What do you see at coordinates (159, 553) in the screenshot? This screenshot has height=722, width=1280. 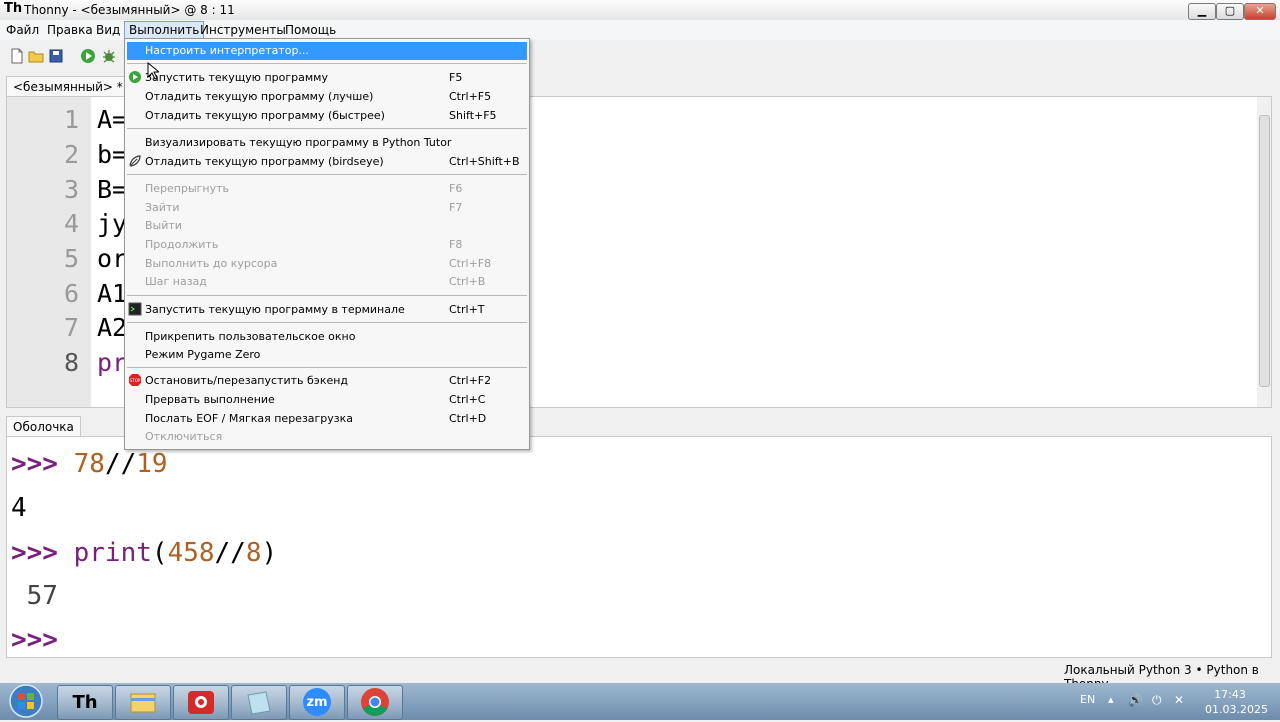 I see `shell-paren: (` at bounding box center [159, 553].